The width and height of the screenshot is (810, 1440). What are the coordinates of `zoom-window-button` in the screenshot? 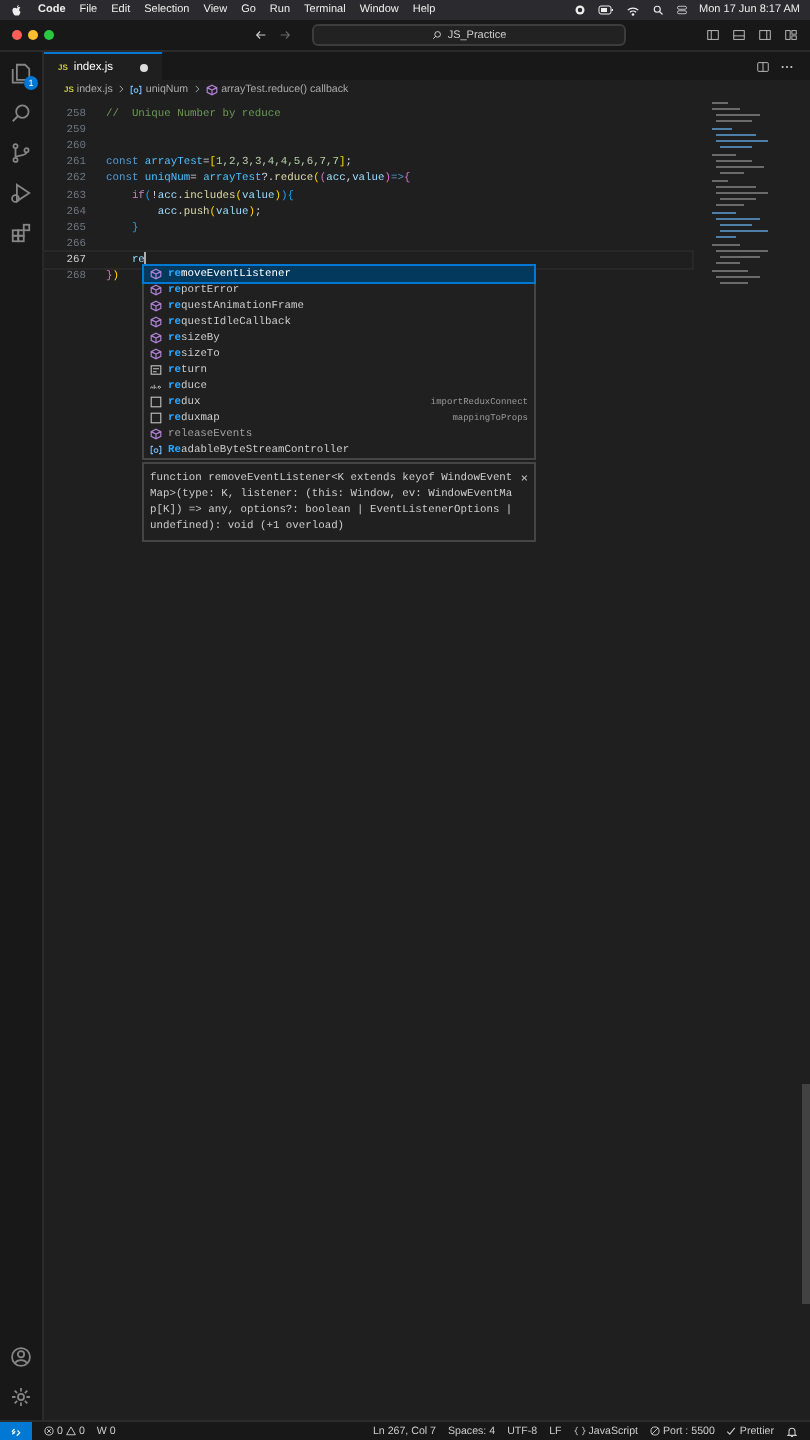 It's located at (49, 35).